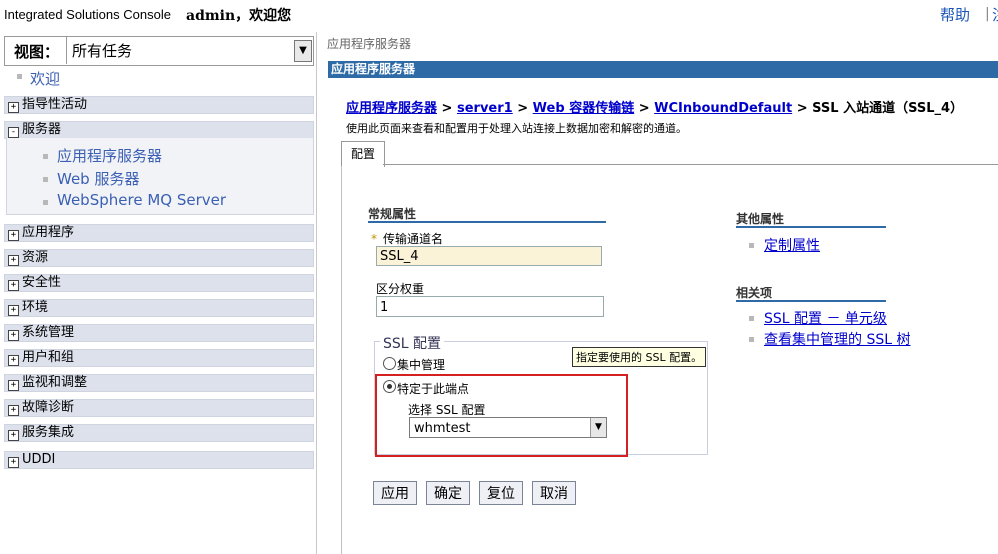 The image size is (998, 554). I want to click on ssl-config-select: whmtest, so click(508, 427).